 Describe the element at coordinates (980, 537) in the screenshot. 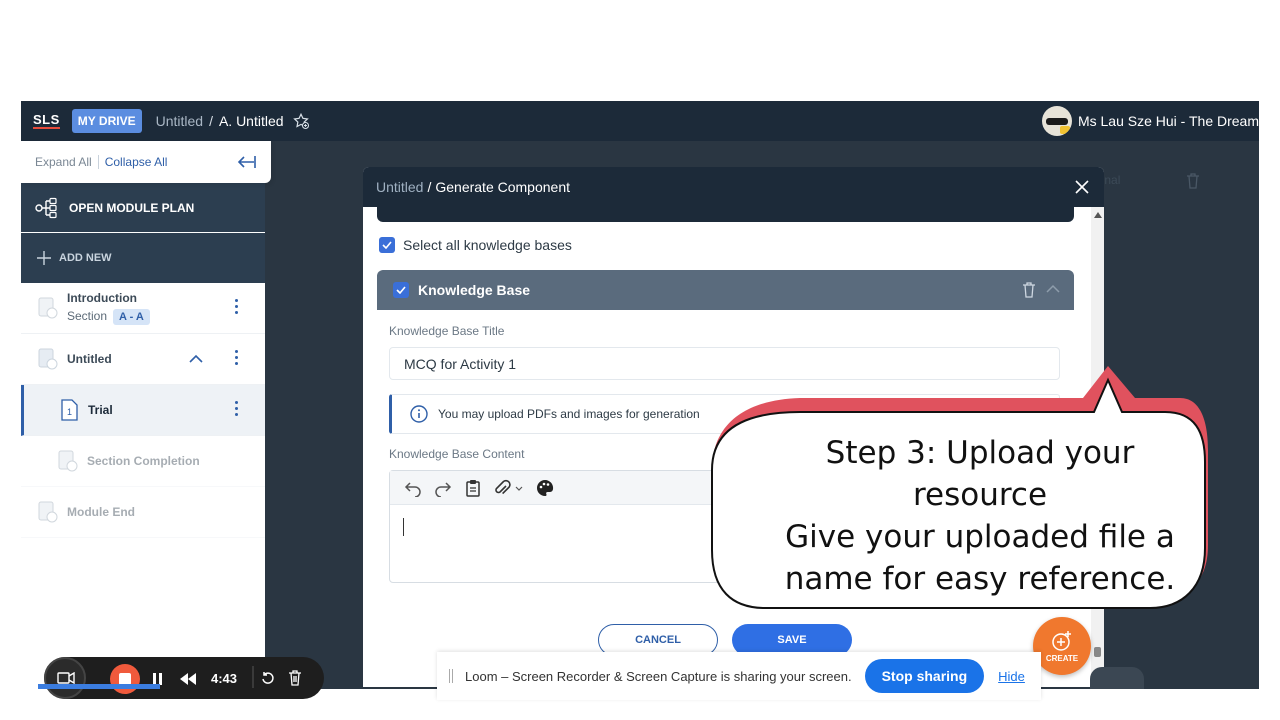

I see `callout-line-3: Give your uploaded file a` at that location.